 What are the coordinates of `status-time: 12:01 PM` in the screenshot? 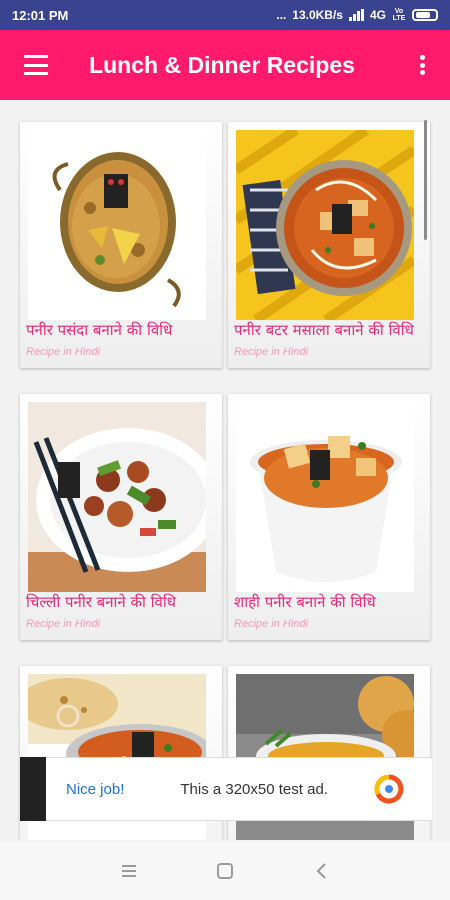 It's located at (40, 15).